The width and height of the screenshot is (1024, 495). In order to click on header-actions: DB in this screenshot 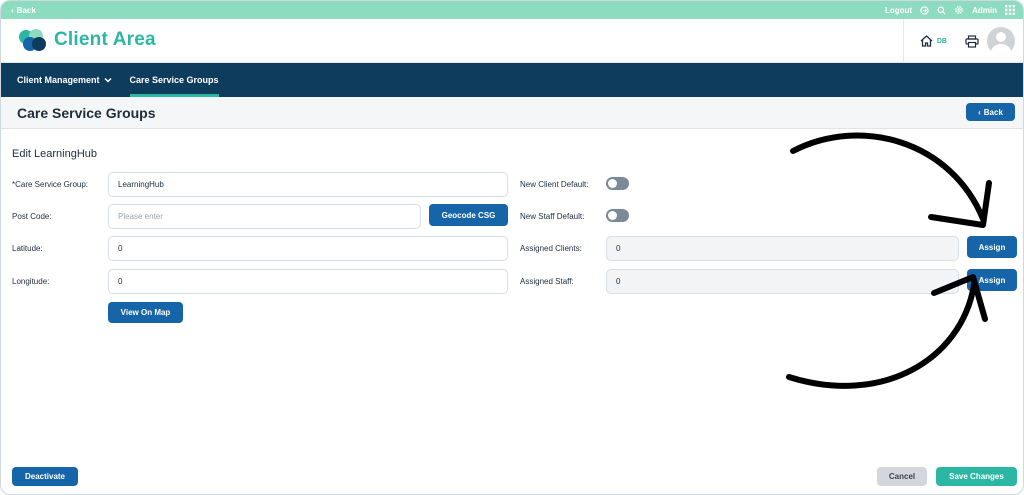, I will do `click(962, 41)`.